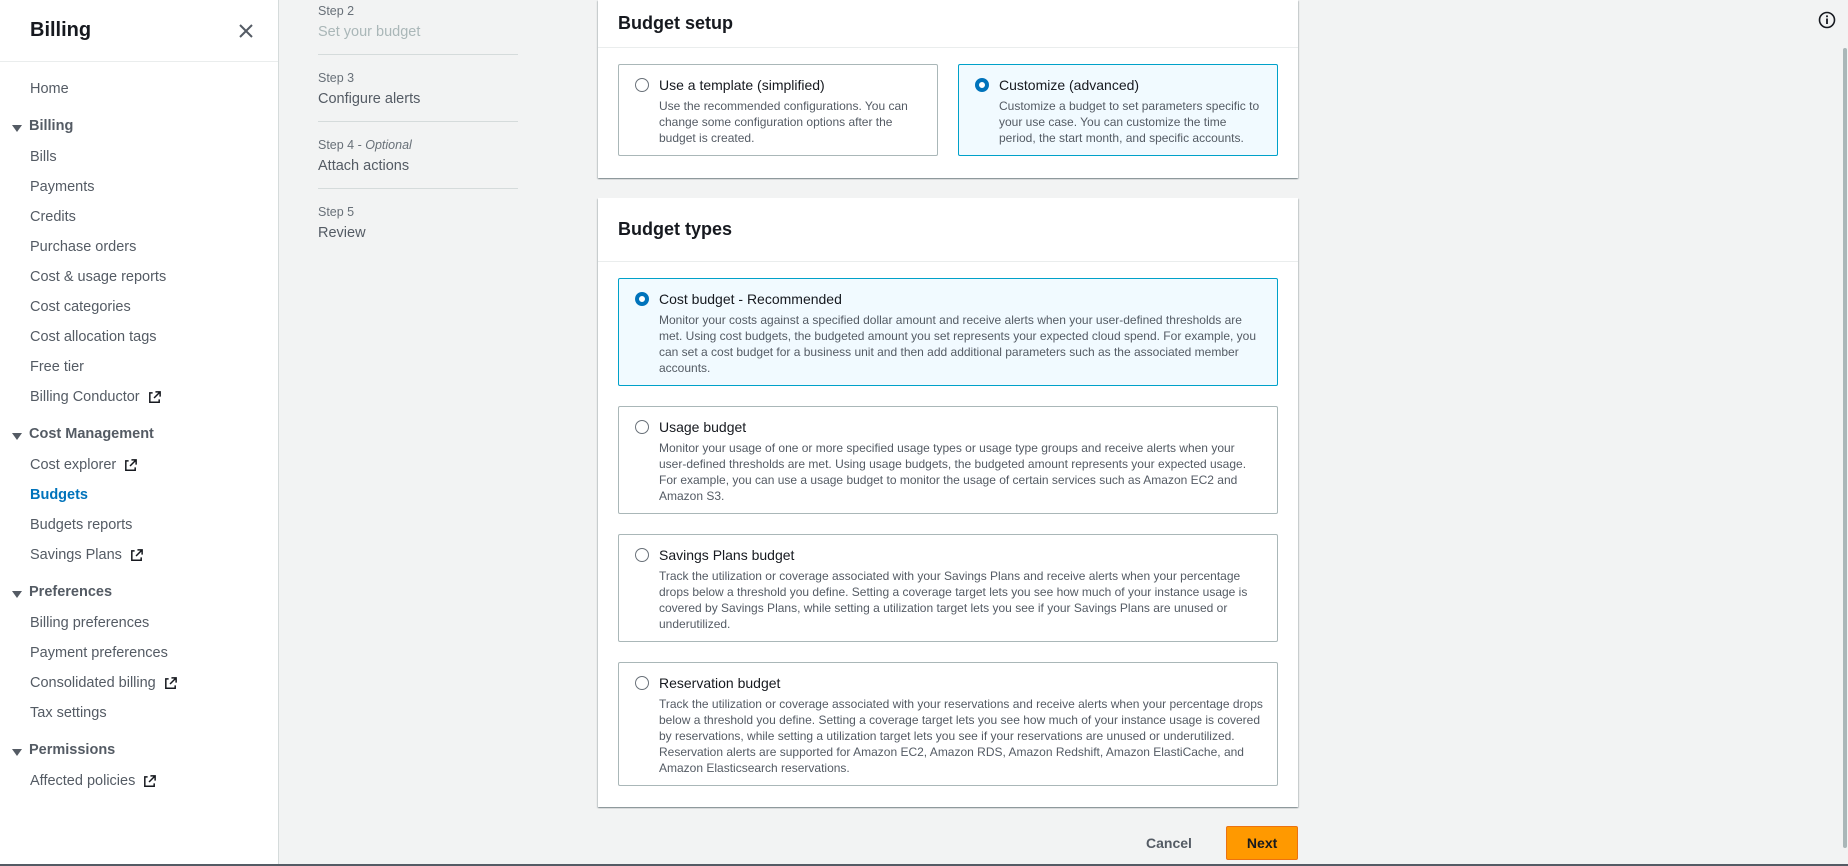 The image size is (1848, 866). Describe the element at coordinates (675, 23) in the screenshot. I see `budget-setup-heading: Budget setup` at that location.